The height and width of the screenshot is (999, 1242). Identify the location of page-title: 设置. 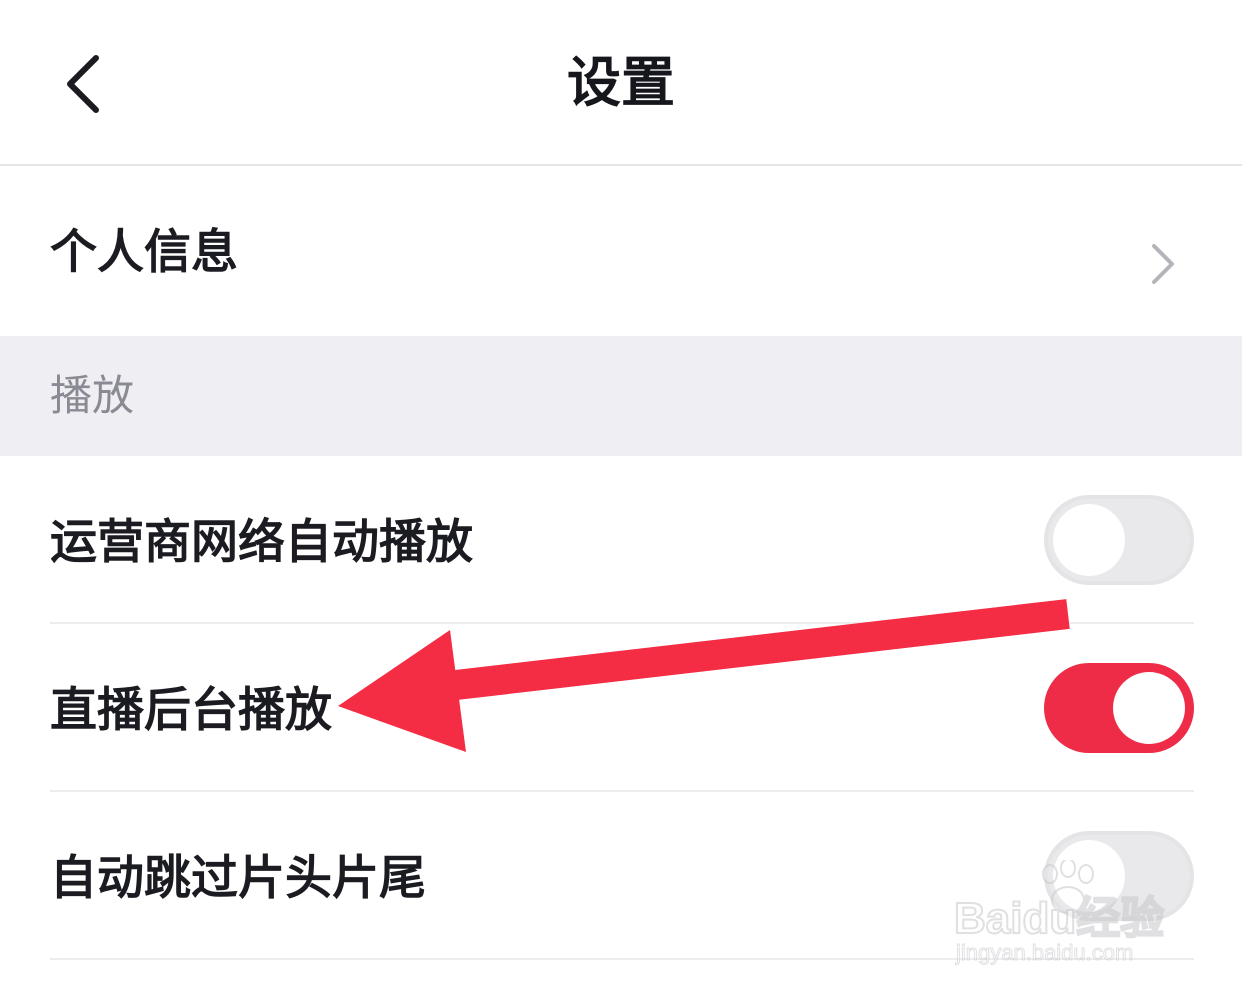
(621, 82).